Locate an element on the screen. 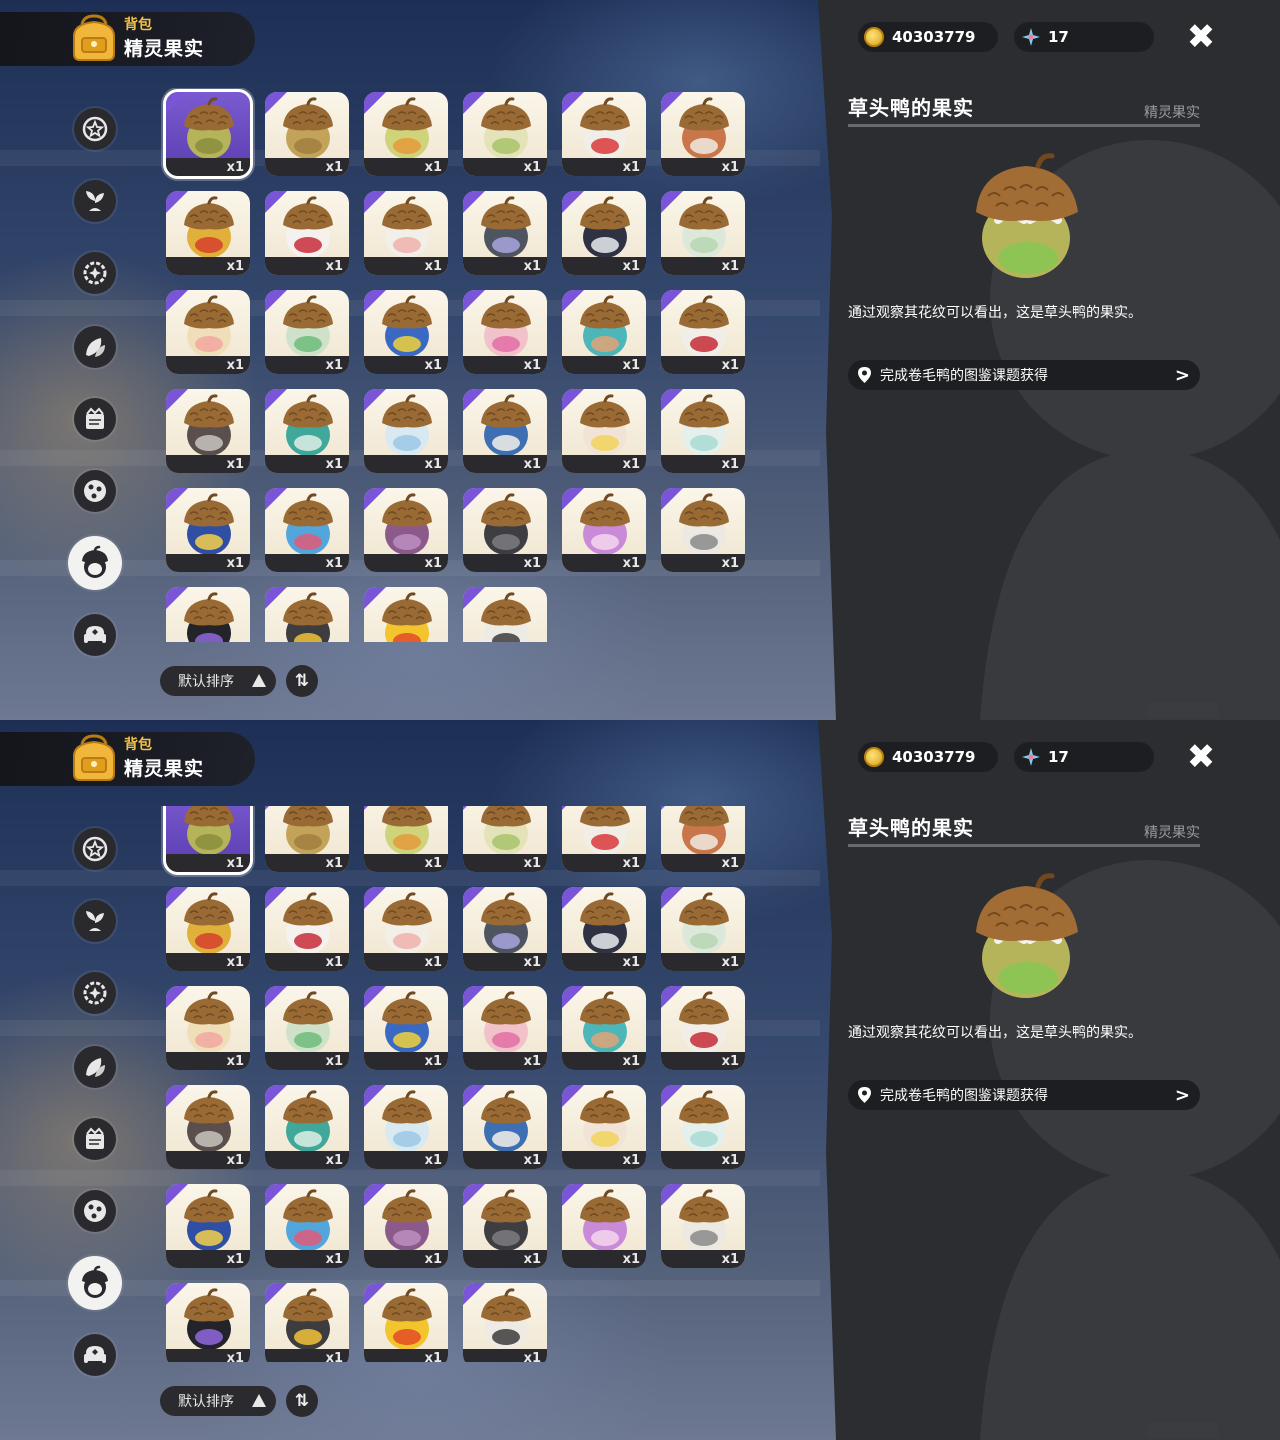 The image size is (1280, 1440). close-icon: ✖ is located at coordinates (1201, 37).